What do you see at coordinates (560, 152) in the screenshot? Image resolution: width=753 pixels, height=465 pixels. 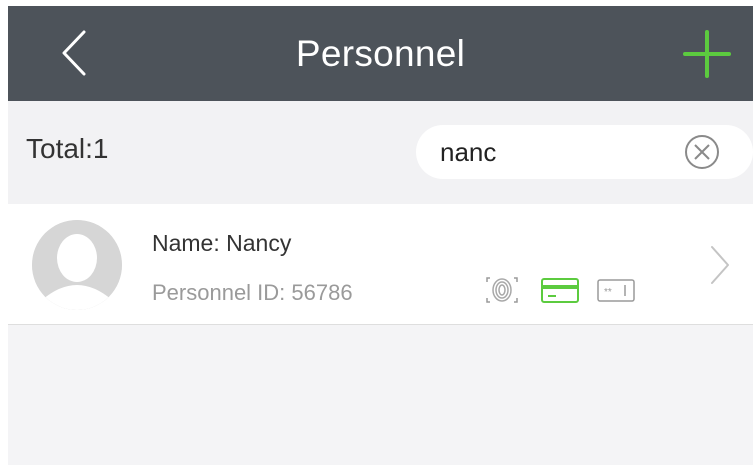 I see `search-input` at bounding box center [560, 152].